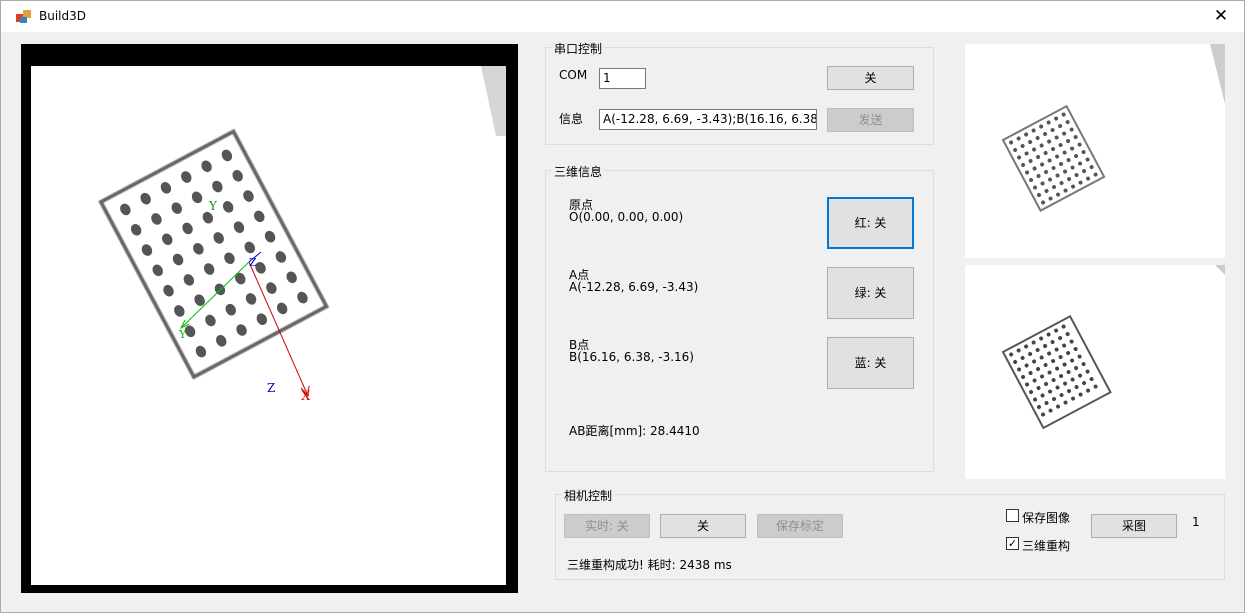 Image resolution: width=1245 pixels, height=613 pixels. I want to click on save-image-label: 保存图像, so click(1046, 518).